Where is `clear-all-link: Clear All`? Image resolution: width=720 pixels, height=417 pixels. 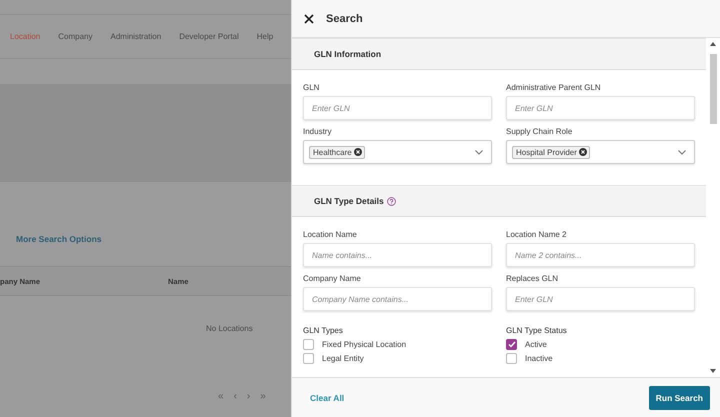
clear-all-link: Clear All is located at coordinates (327, 397).